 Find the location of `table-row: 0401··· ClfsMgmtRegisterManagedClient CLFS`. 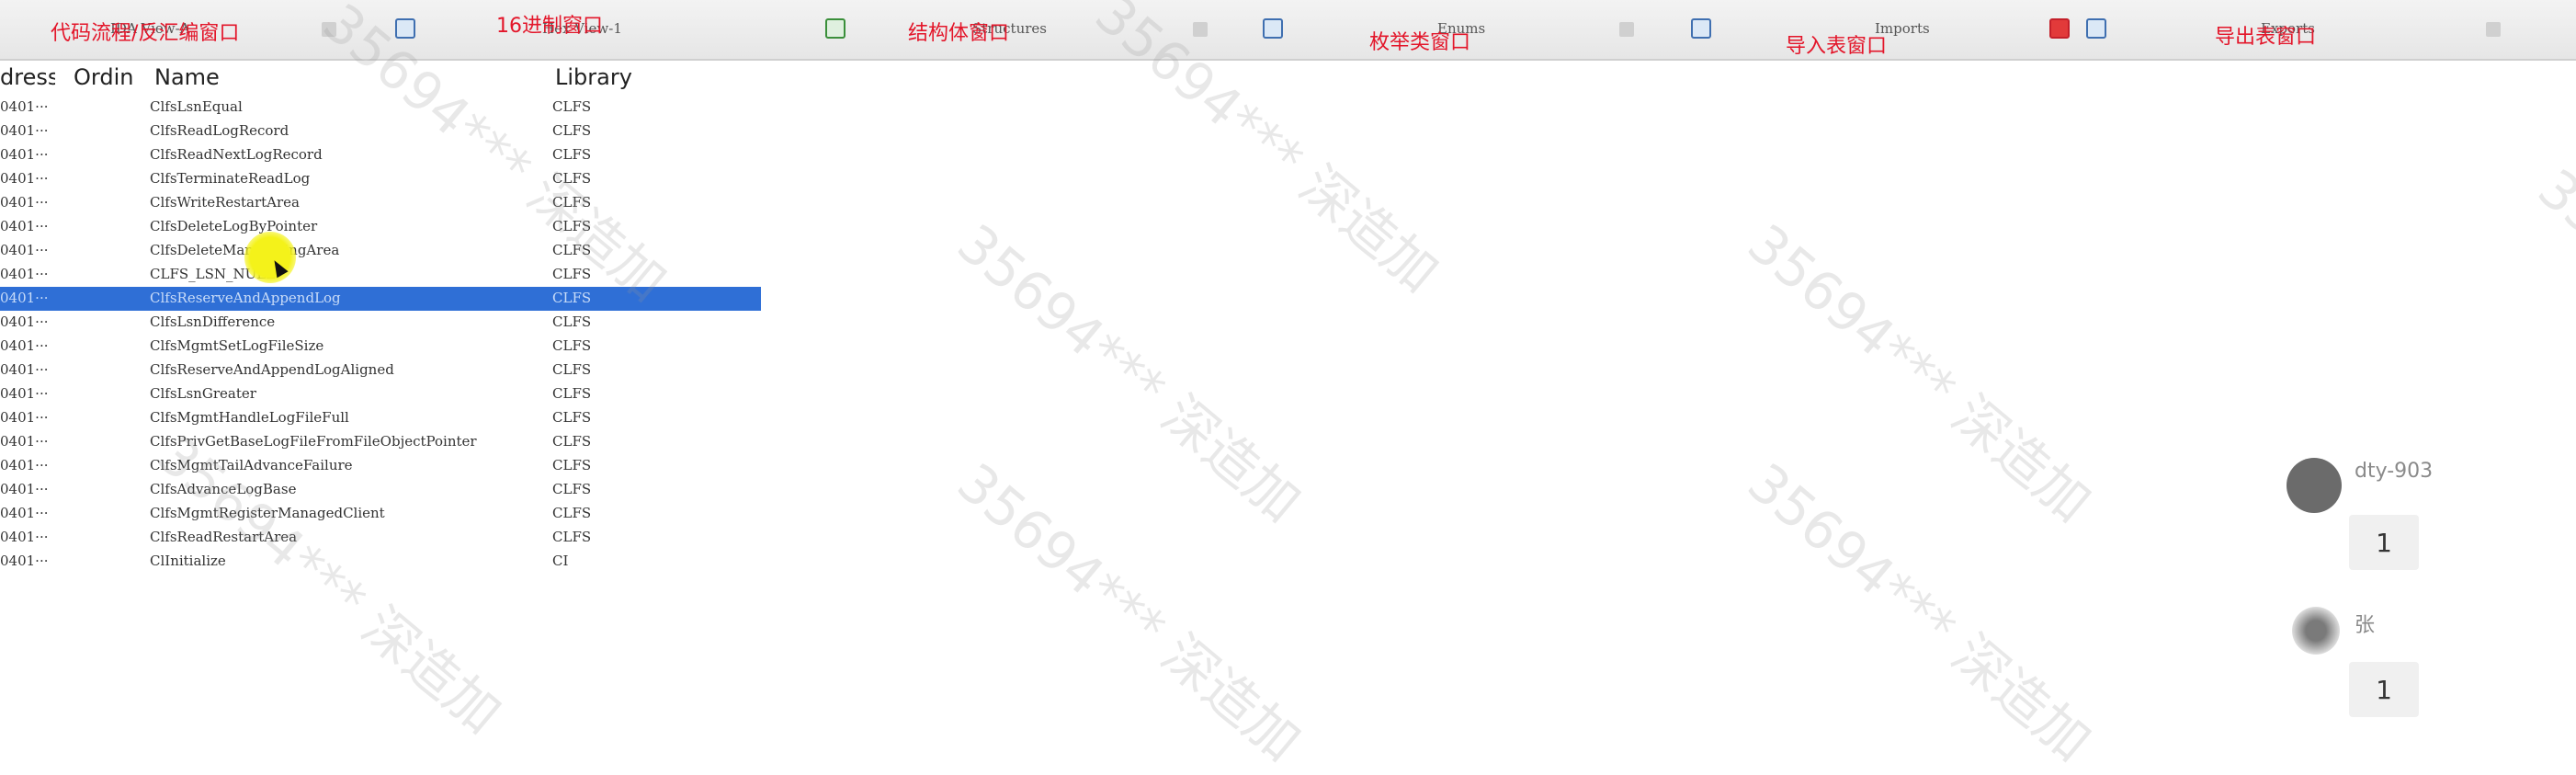

table-row: 0401··· ClfsMgmtRegisterManagedClient CLFS is located at coordinates (380, 514).